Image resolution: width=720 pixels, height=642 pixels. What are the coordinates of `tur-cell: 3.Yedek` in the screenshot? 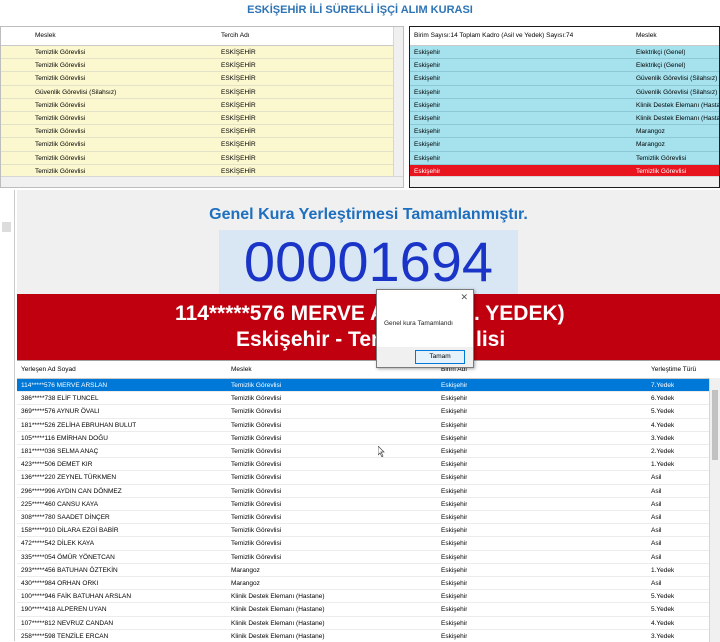 It's located at (663, 636).